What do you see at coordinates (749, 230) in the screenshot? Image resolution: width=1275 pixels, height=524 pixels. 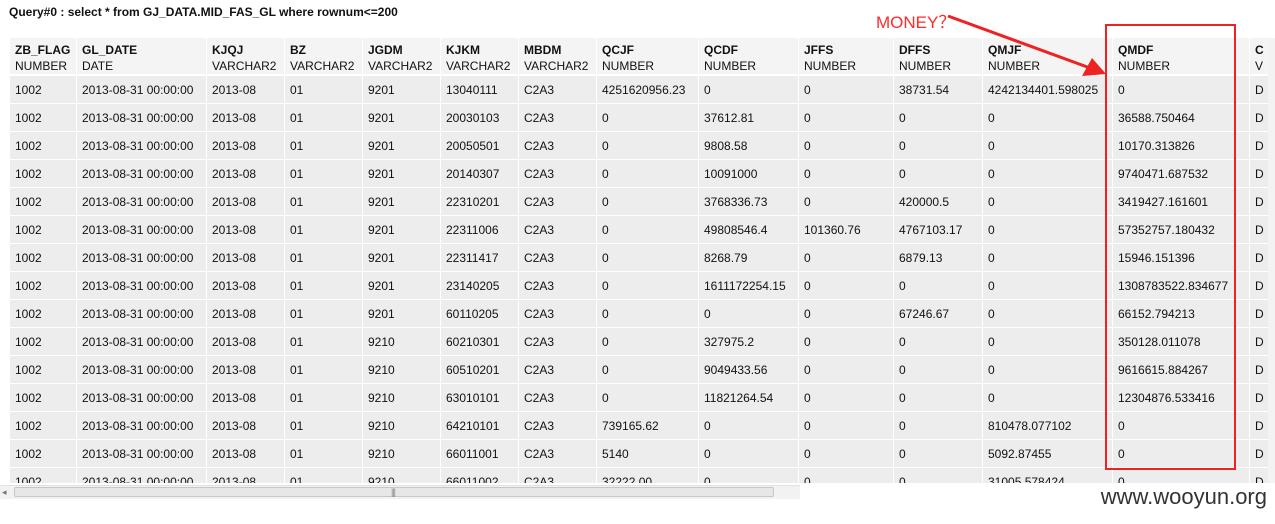 I see `cell-qcdf: 49808546.4` at bounding box center [749, 230].